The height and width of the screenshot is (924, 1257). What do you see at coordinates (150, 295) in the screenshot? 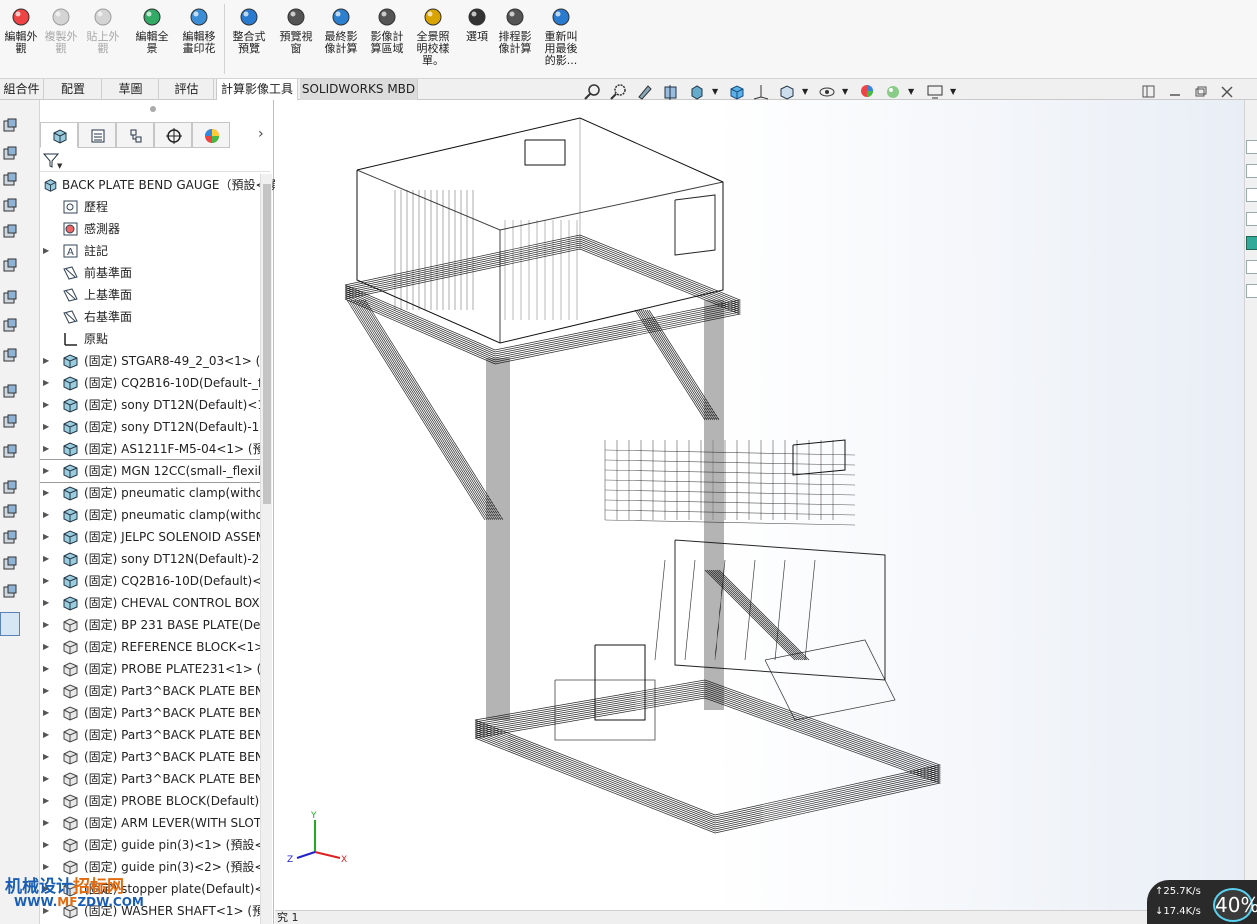
I see `tree-item: 上基準面` at bounding box center [150, 295].